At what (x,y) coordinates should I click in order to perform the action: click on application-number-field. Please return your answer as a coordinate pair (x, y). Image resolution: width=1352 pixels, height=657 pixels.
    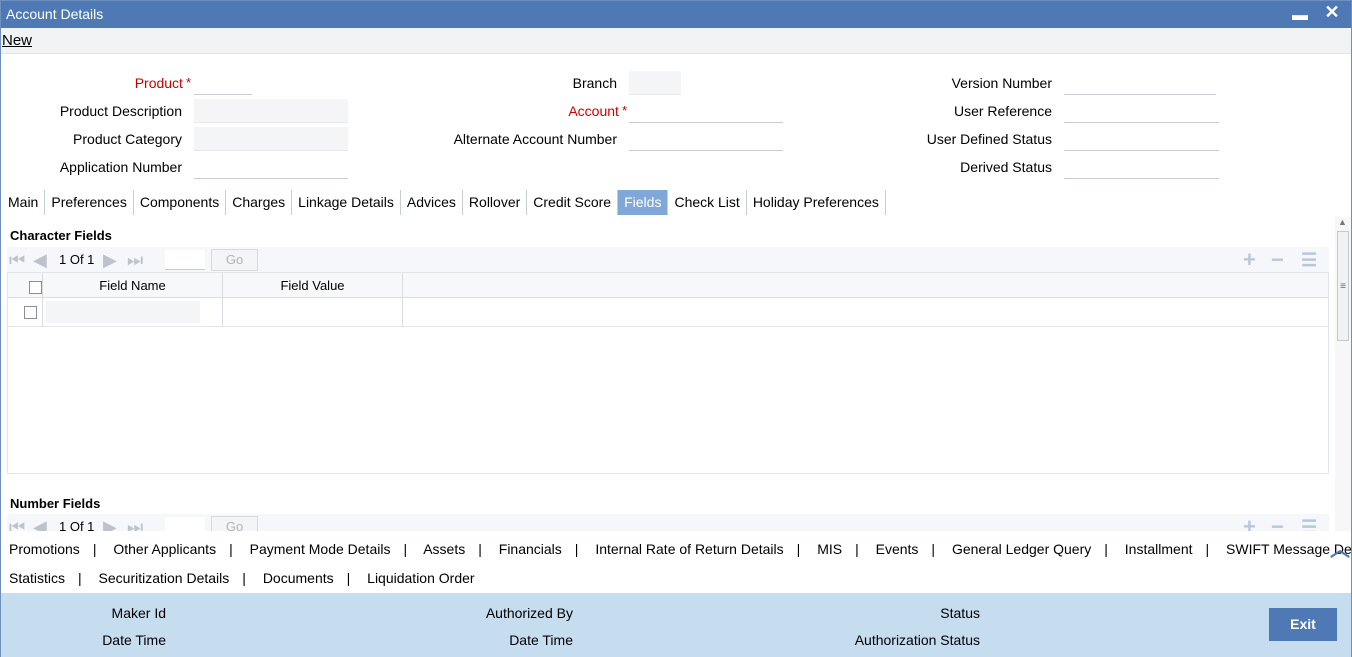
    Looking at the image, I should click on (271, 167).